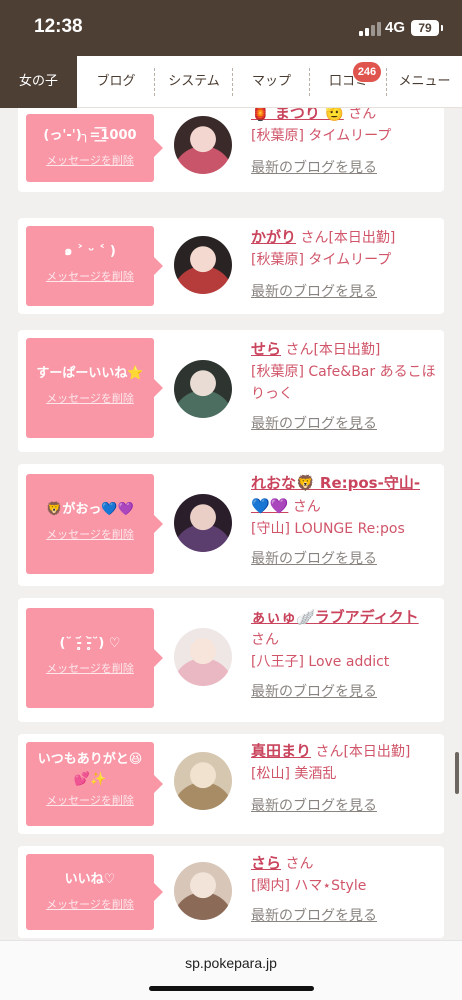 This screenshot has height=1000, width=462. I want to click on tab-map: マップ, so click(271, 82).